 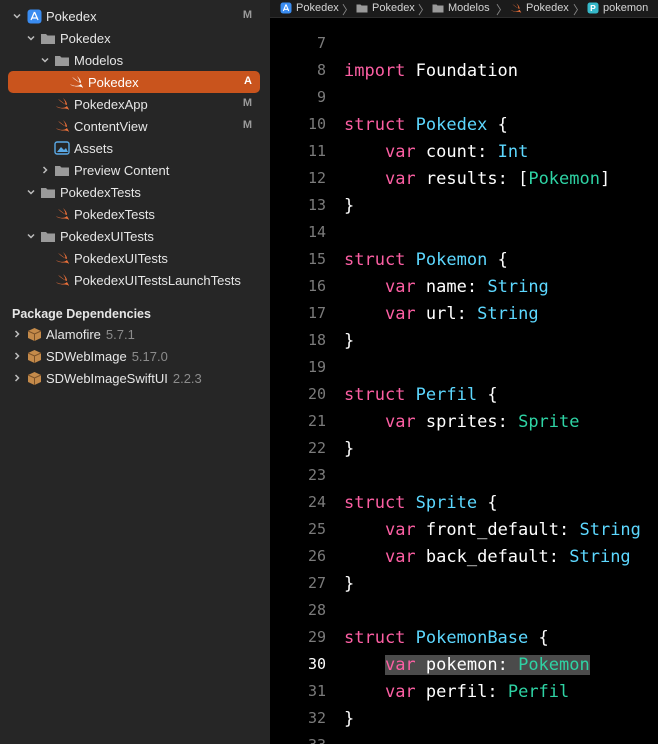 I want to click on nav-row-file-contentview: ContentView M, so click(x=135, y=126).